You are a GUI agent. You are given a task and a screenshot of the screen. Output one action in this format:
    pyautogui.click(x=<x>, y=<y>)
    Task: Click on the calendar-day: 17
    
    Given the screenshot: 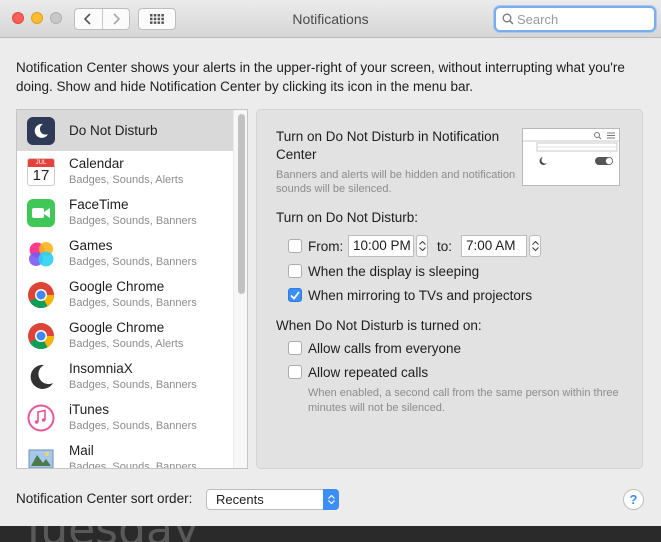 What is the action you would take?
    pyautogui.click(x=41, y=175)
    